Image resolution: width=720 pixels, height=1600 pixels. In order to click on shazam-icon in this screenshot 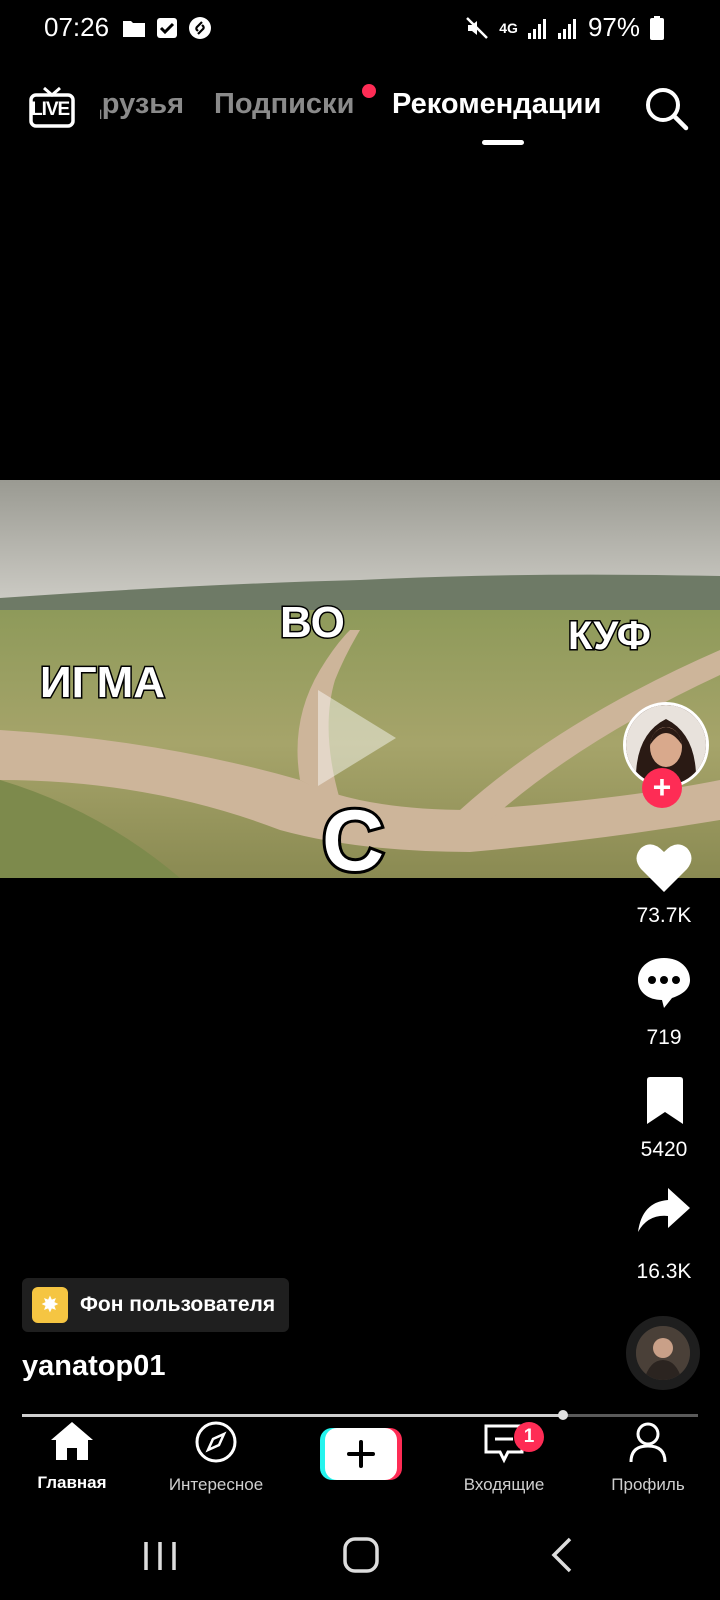, I will do `click(200, 28)`.